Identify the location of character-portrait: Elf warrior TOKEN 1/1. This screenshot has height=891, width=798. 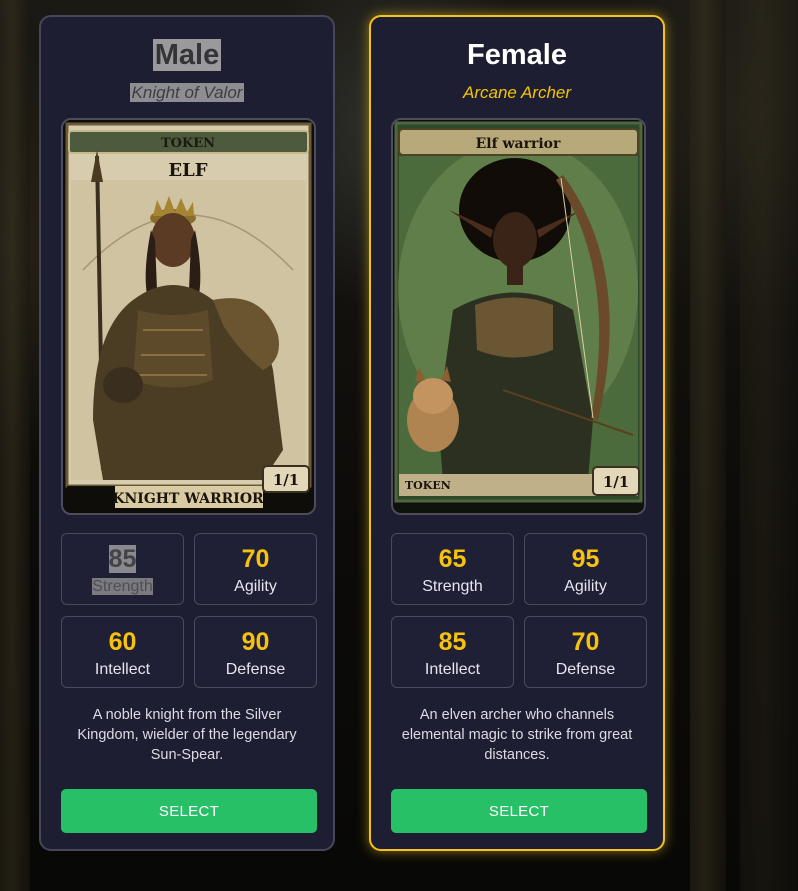
(518, 316).